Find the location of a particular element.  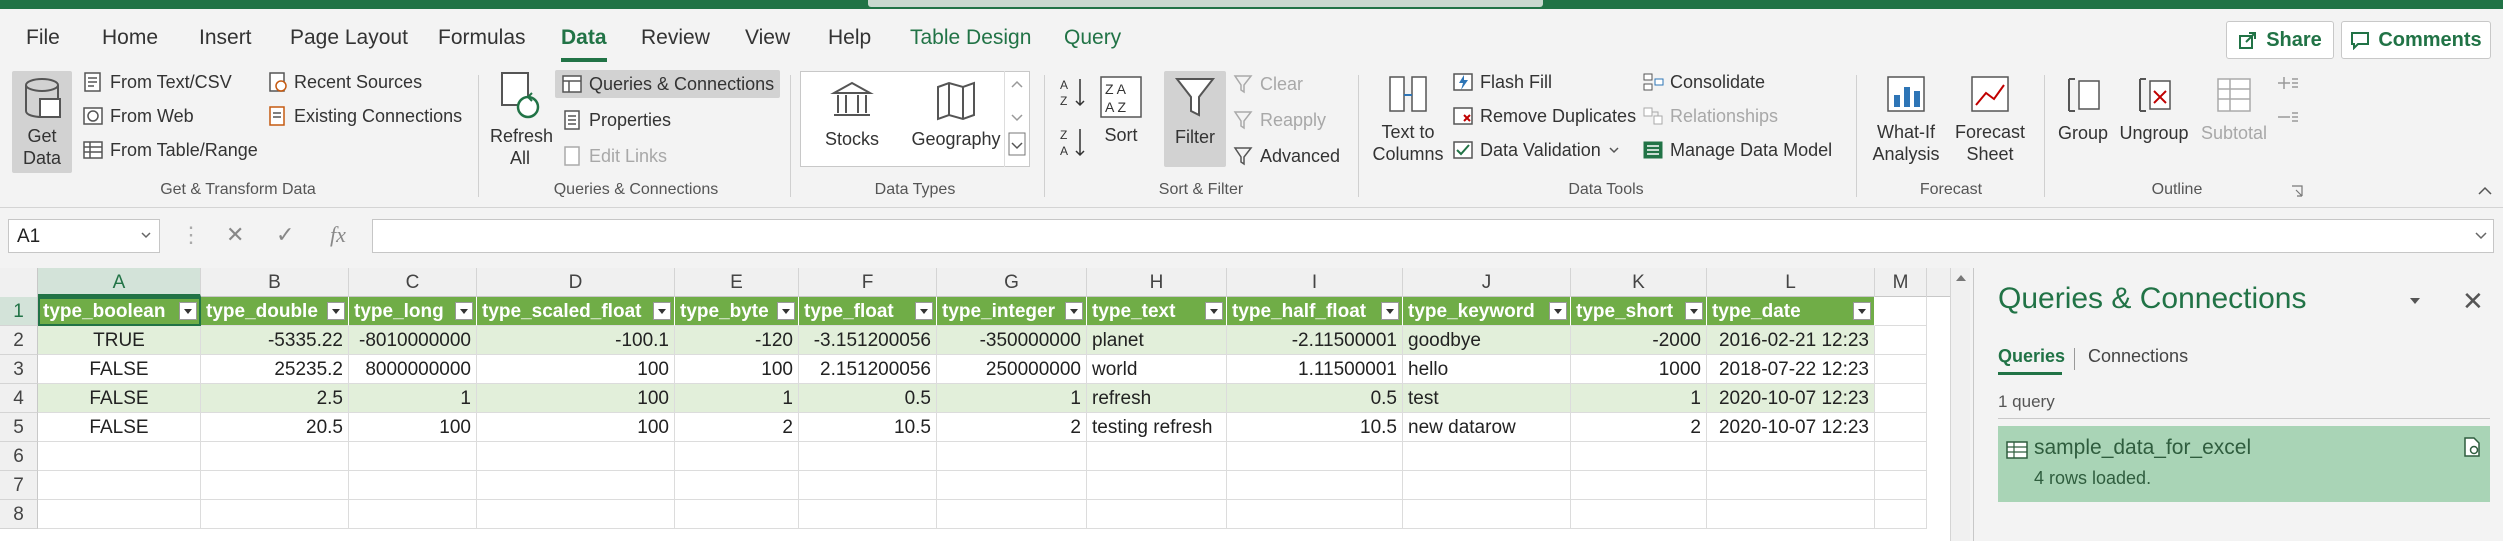

recent-sources-button: Recent Sources is located at coordinates (344, 82).